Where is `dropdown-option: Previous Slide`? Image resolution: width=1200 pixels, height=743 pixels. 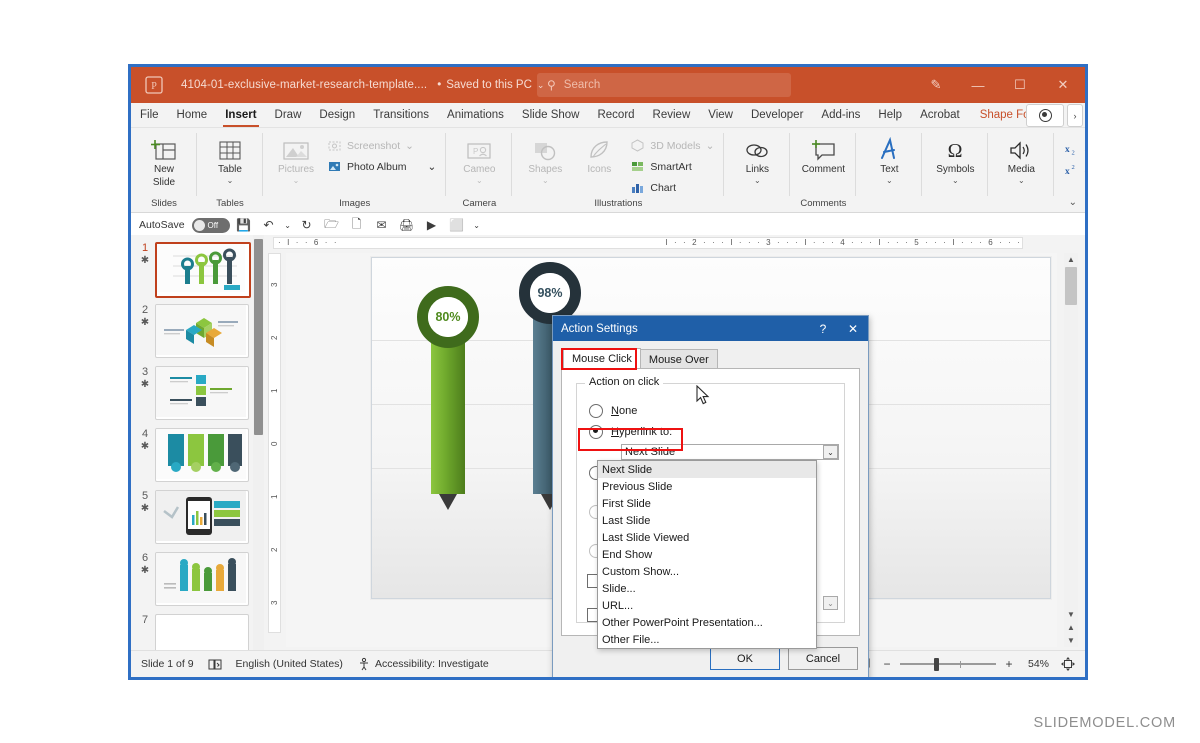
dropdown-option: Previous Slide is located at coordinates (707, 486).